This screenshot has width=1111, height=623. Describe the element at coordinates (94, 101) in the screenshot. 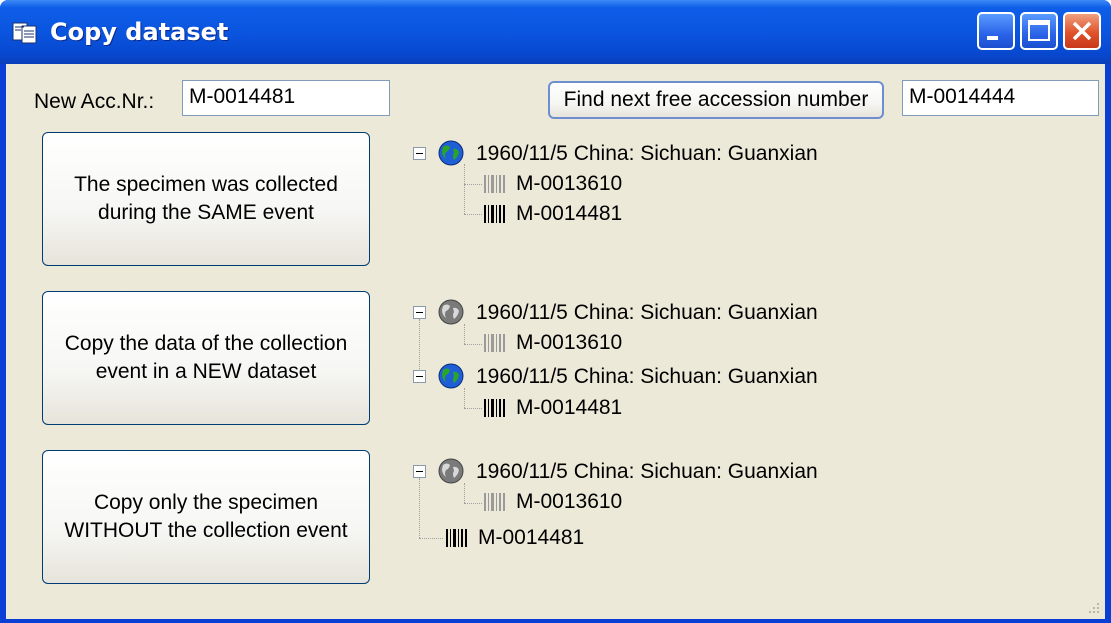

I see `new-acc-nr-label: New Acc.Nr.:` at that location.